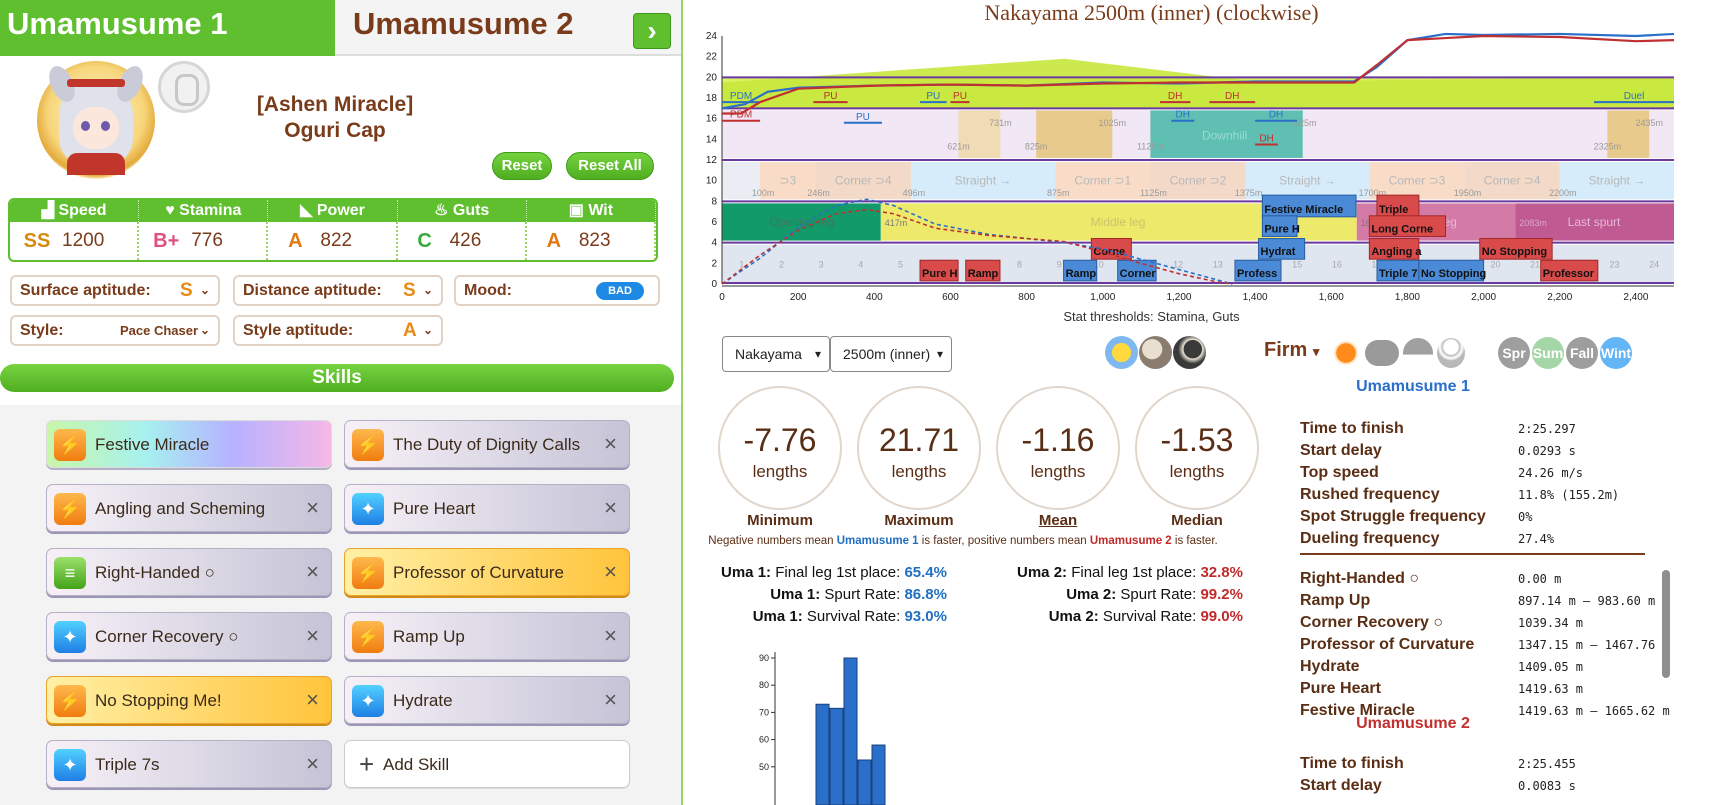 The height and width of the screenshot is (805, 1715). I want to click on stat-speed-cell: SS 1200, so click(75, 241).